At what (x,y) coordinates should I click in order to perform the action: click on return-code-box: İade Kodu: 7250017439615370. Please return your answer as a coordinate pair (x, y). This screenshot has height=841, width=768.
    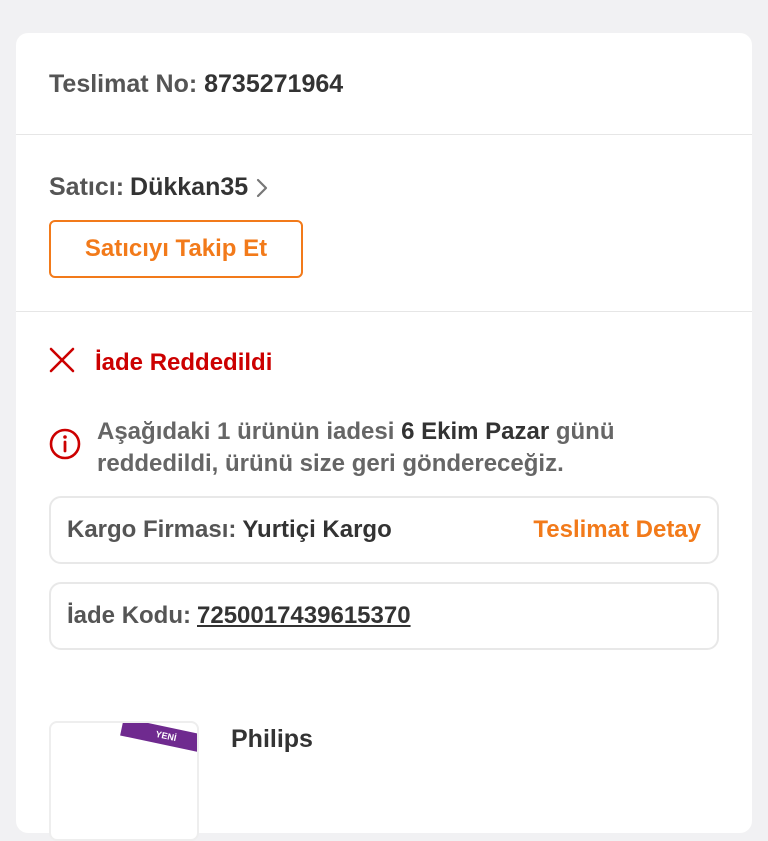
    Looking at the image, I should click on (384, 616).